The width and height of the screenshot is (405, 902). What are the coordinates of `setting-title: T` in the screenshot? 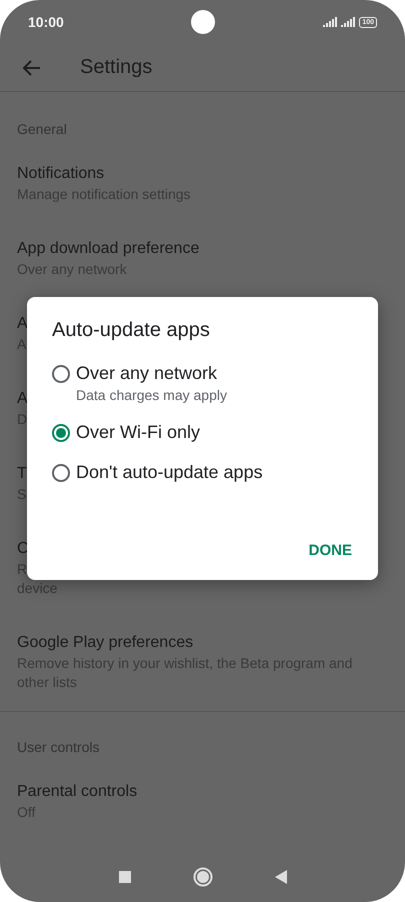 It's located at (22, 474).